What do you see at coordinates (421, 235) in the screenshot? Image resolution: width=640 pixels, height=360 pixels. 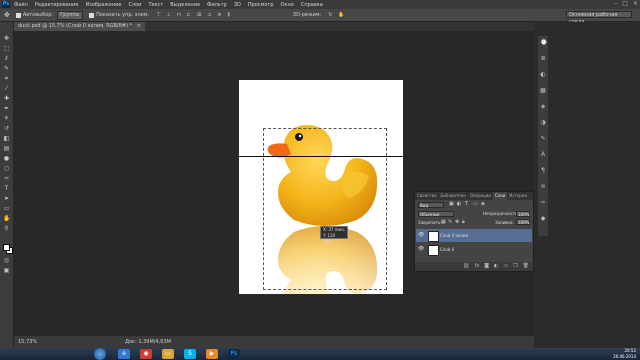 I see `eye-icon: 👁︎` at bounding box center [421, 235].